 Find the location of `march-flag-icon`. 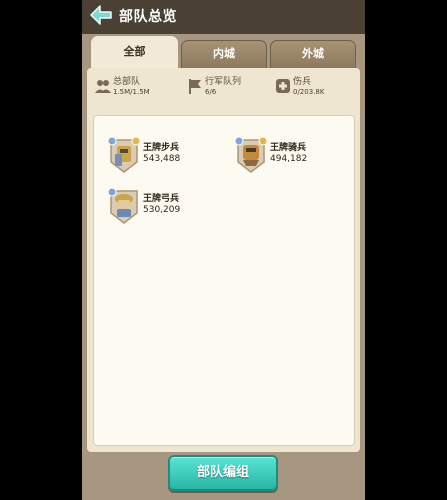

march-flag-icon is located at coordinates (195, 86).